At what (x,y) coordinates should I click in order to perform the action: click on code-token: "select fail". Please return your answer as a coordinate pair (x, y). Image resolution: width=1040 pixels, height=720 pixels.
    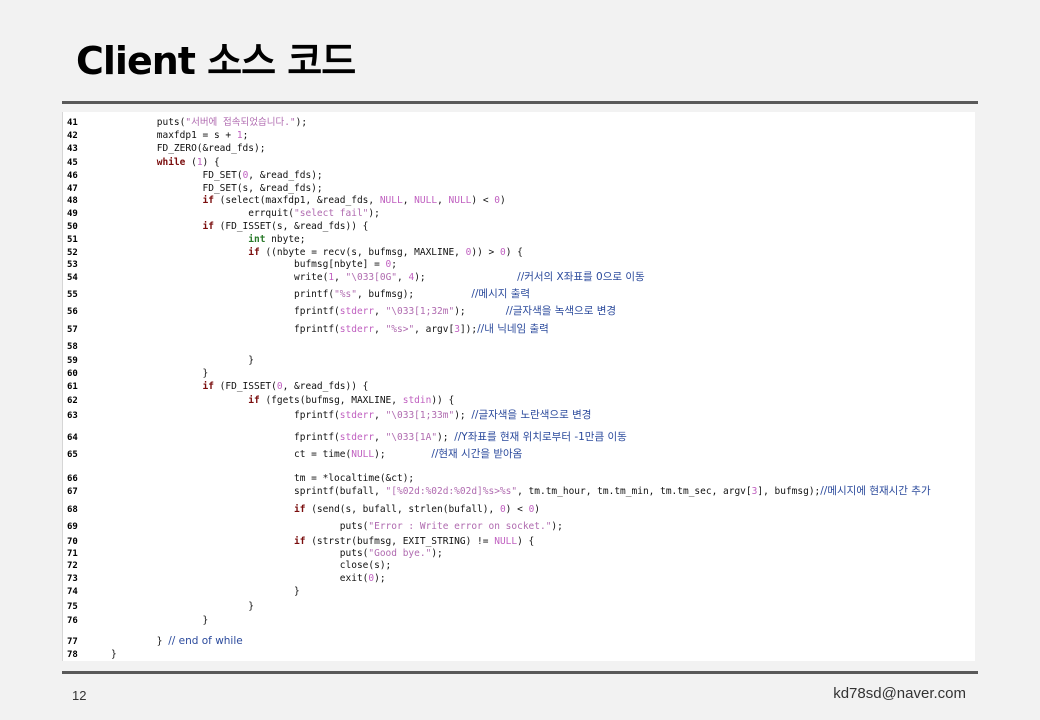
    Looking at the image, I should click on (331, 213).